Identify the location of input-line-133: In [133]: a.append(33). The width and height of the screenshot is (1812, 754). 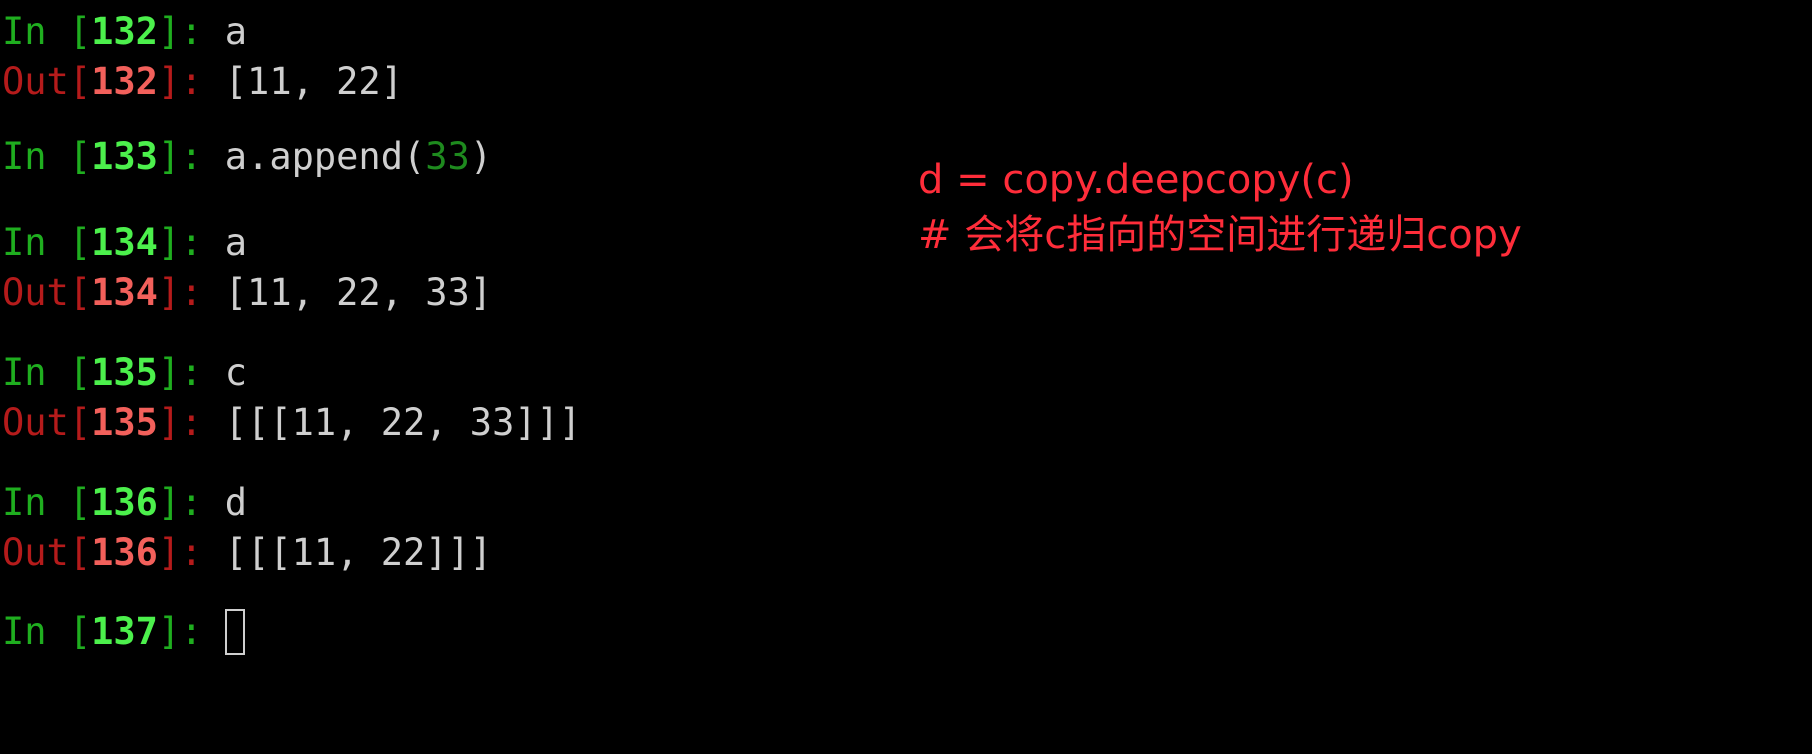
(247, 156).